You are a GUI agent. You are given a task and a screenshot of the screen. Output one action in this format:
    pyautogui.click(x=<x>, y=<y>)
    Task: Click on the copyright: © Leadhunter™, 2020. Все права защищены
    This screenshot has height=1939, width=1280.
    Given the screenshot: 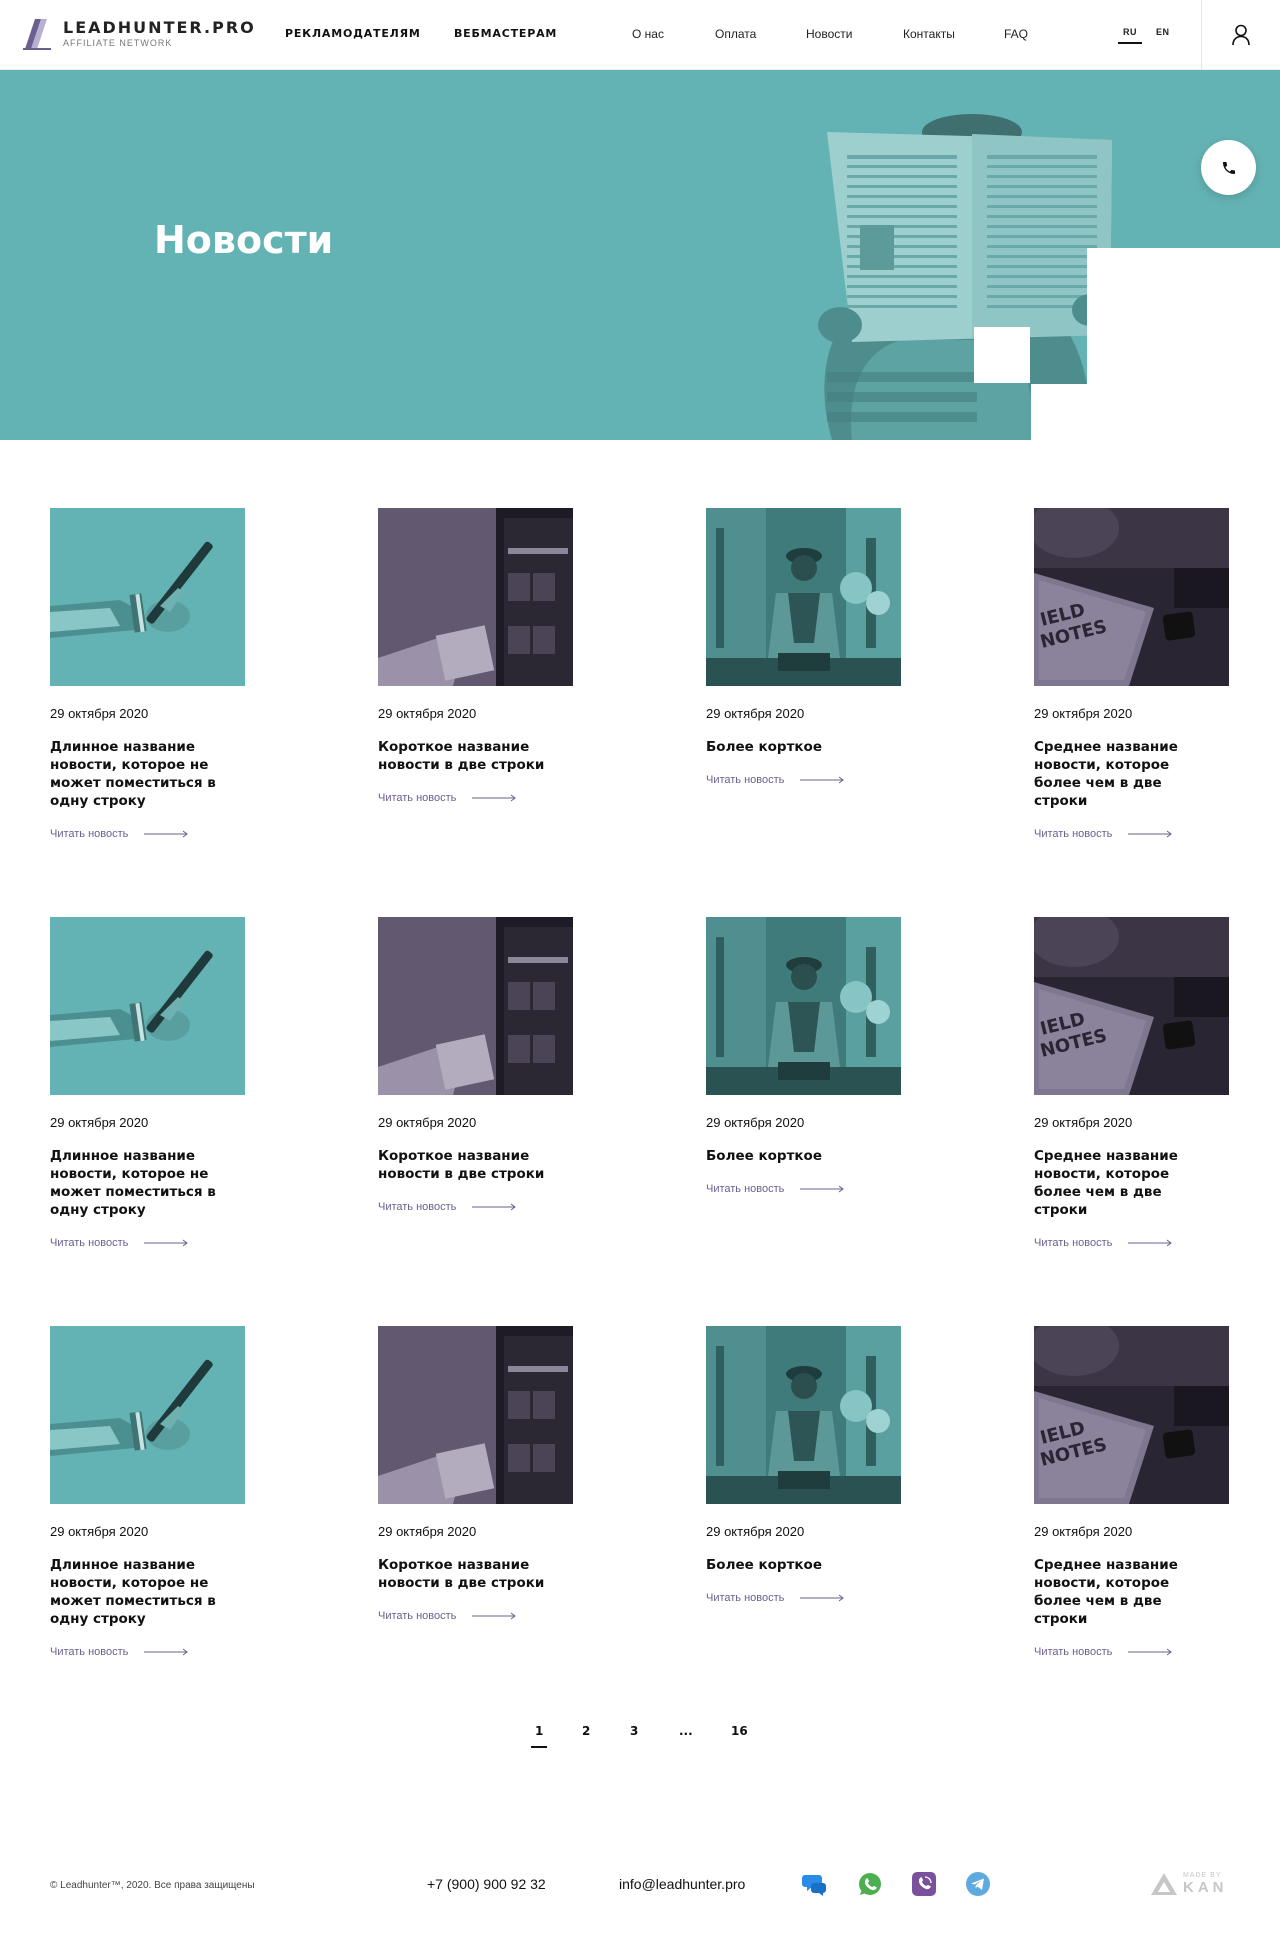 What is the action you would take?
    pyautogui.click(x=152, y=1885)
    